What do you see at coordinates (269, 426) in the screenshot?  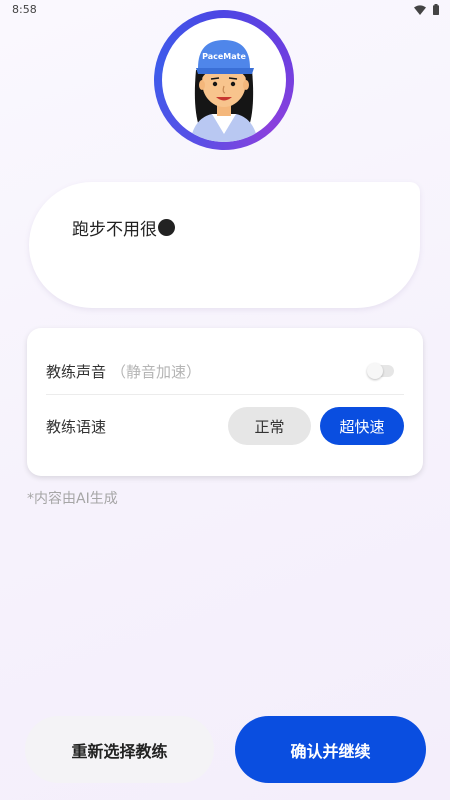 I see `speed-normal-button: 正常` at bounding box center [269, 426].